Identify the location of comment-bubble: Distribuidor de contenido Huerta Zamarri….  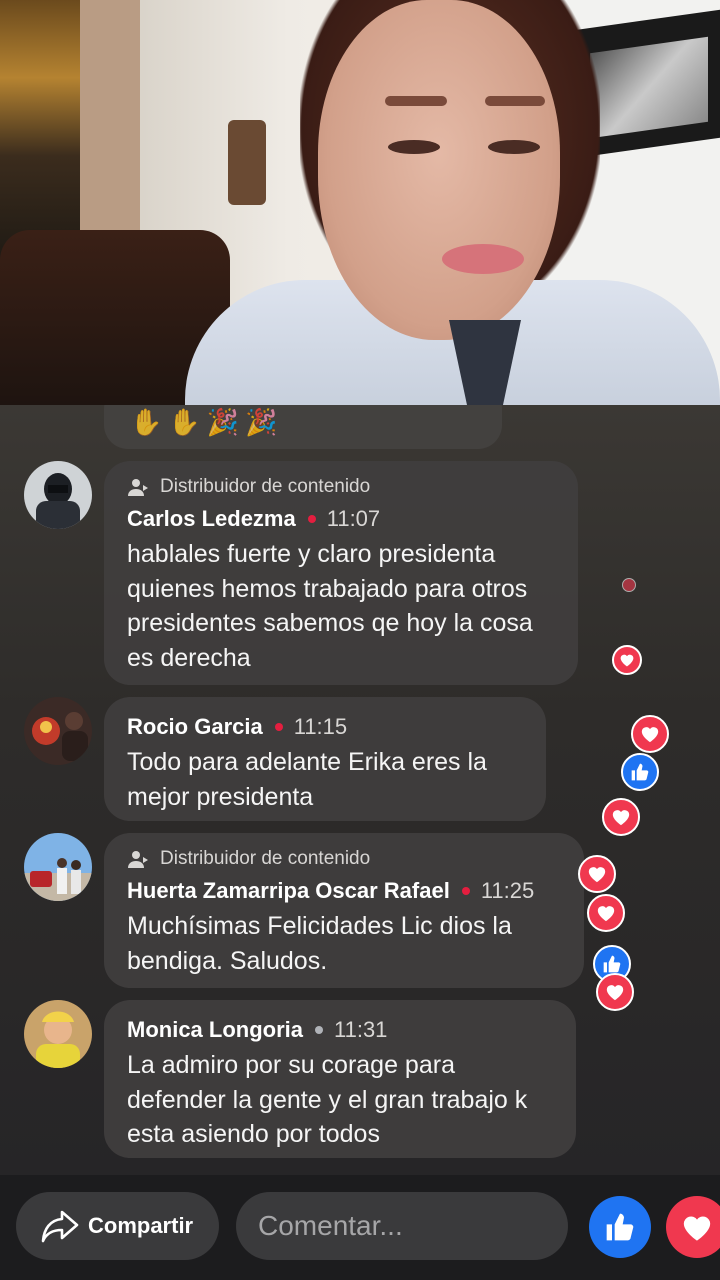
(344, 910).